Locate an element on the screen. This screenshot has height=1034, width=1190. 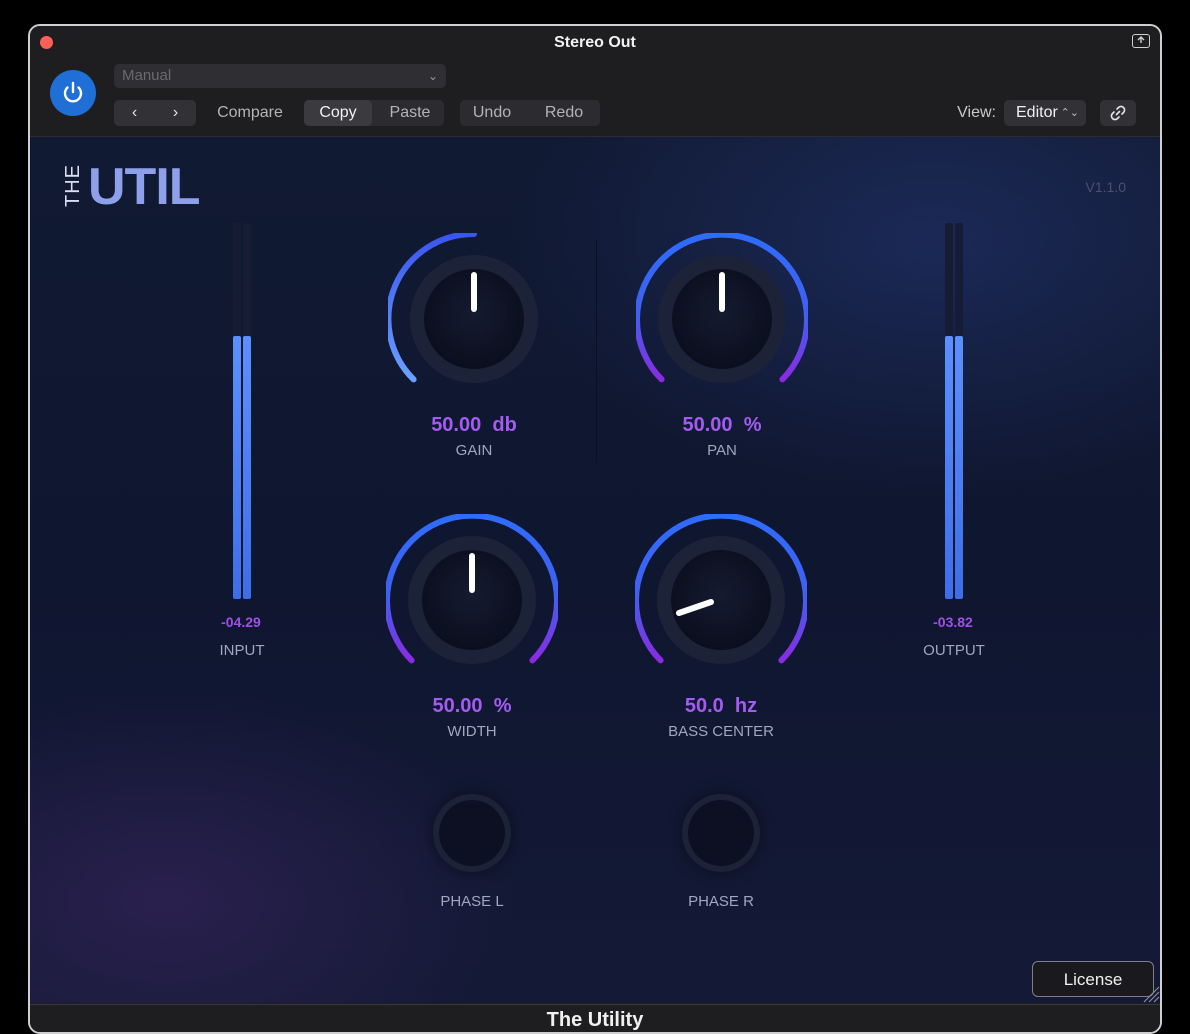
width-knob is located at coordinates (472, 600).